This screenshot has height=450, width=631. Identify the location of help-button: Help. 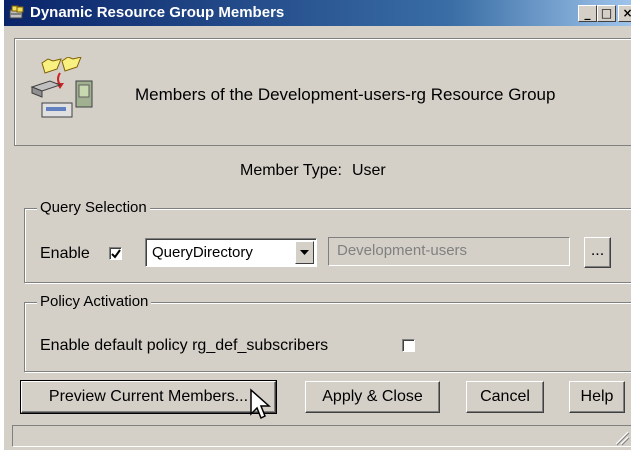
(597, 397).